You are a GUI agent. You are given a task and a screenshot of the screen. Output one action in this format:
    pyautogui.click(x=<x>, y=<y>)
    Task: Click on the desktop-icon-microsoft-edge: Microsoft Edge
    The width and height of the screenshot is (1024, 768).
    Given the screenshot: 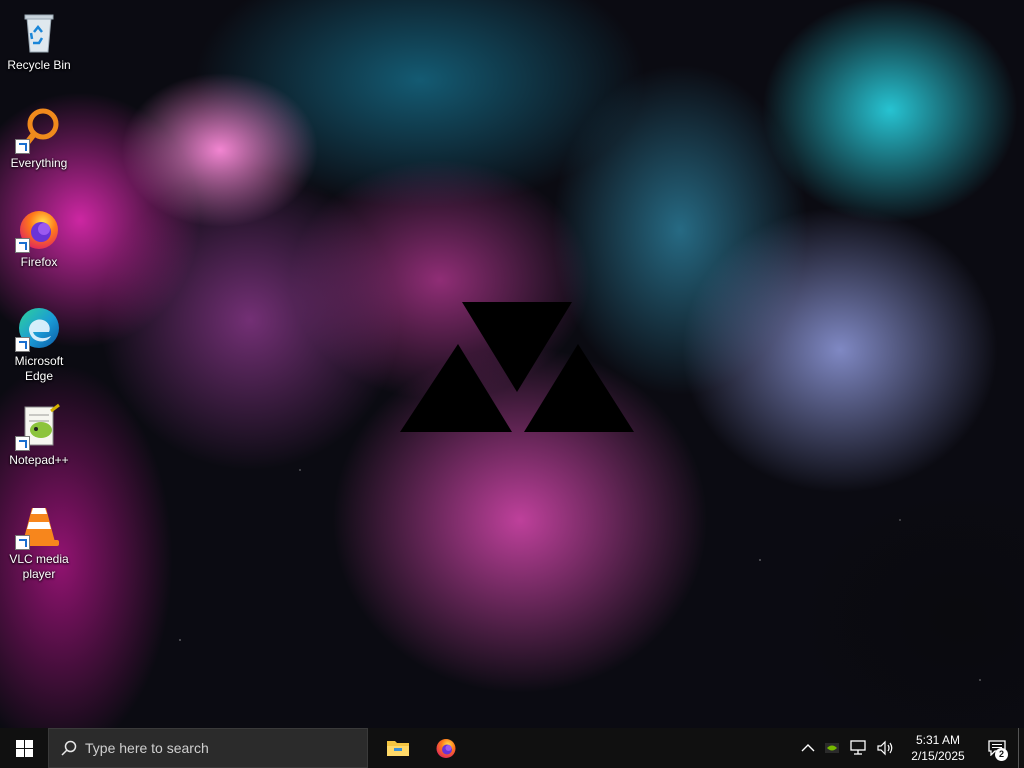 What is the action you would take?
    pyautogui.click(x=39, y=344)
    